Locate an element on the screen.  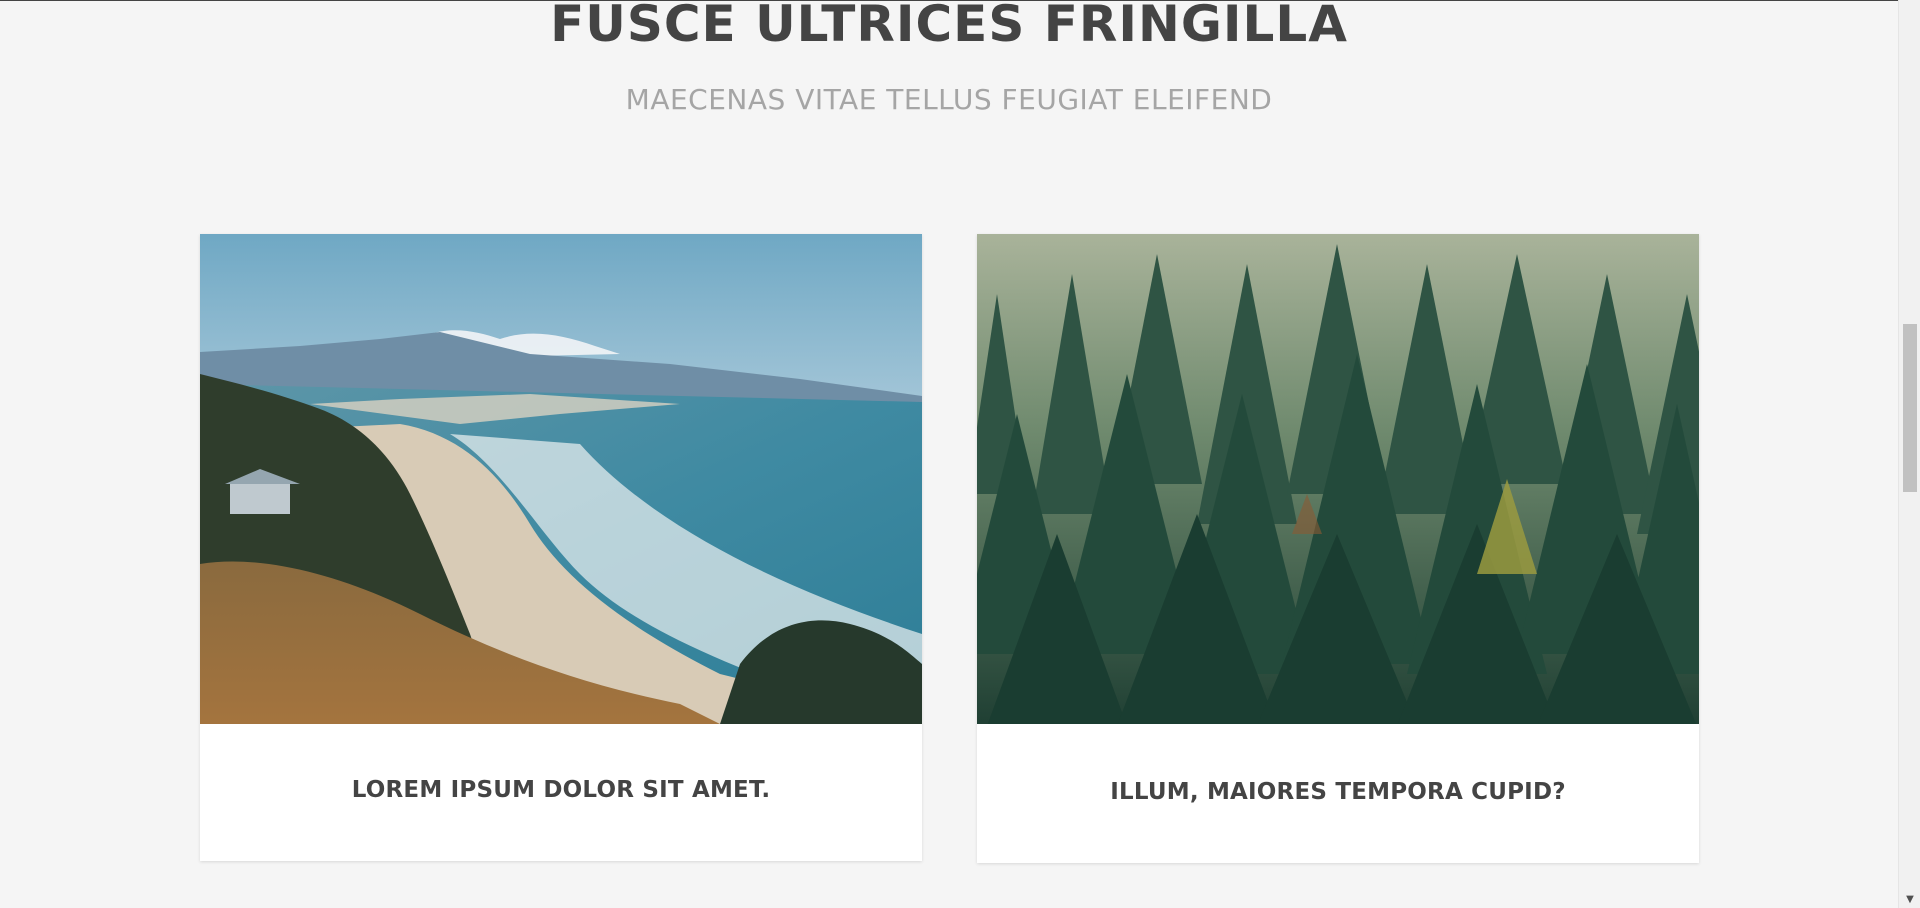
scrollbar-thumb is located at coordinates (1910, 408).